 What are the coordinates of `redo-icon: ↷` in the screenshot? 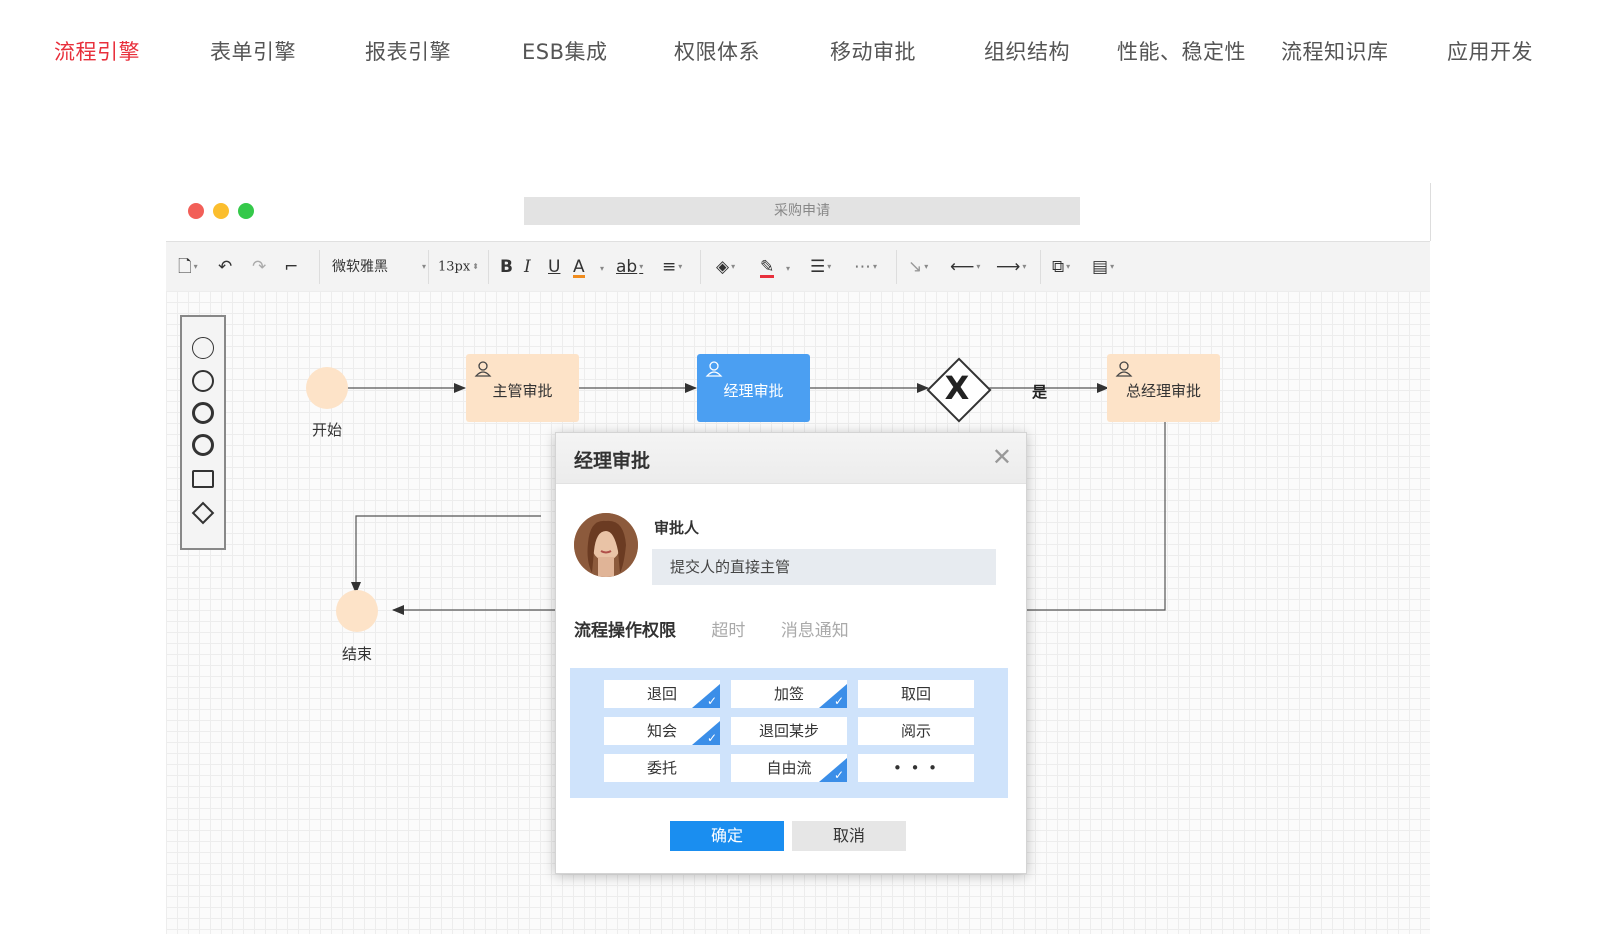 It's located at (259, 267).